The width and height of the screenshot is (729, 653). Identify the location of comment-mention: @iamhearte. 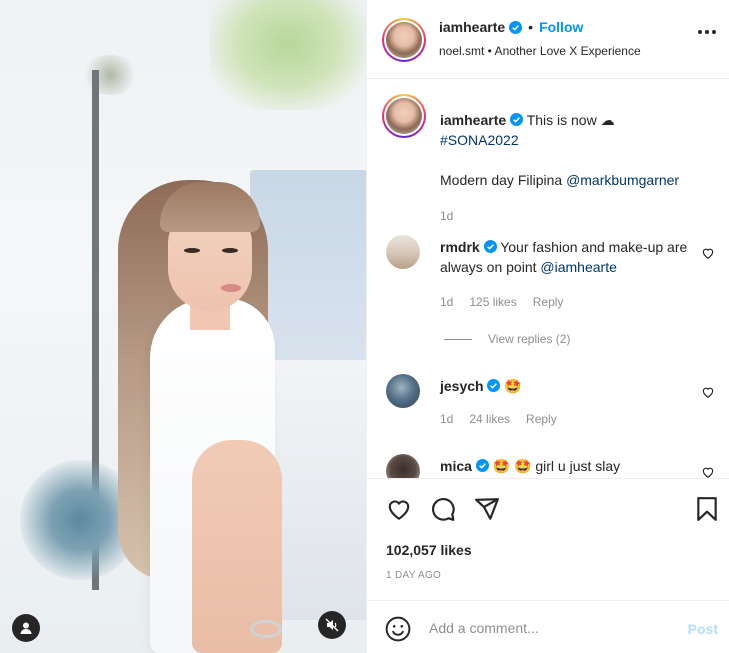
(578, 267).